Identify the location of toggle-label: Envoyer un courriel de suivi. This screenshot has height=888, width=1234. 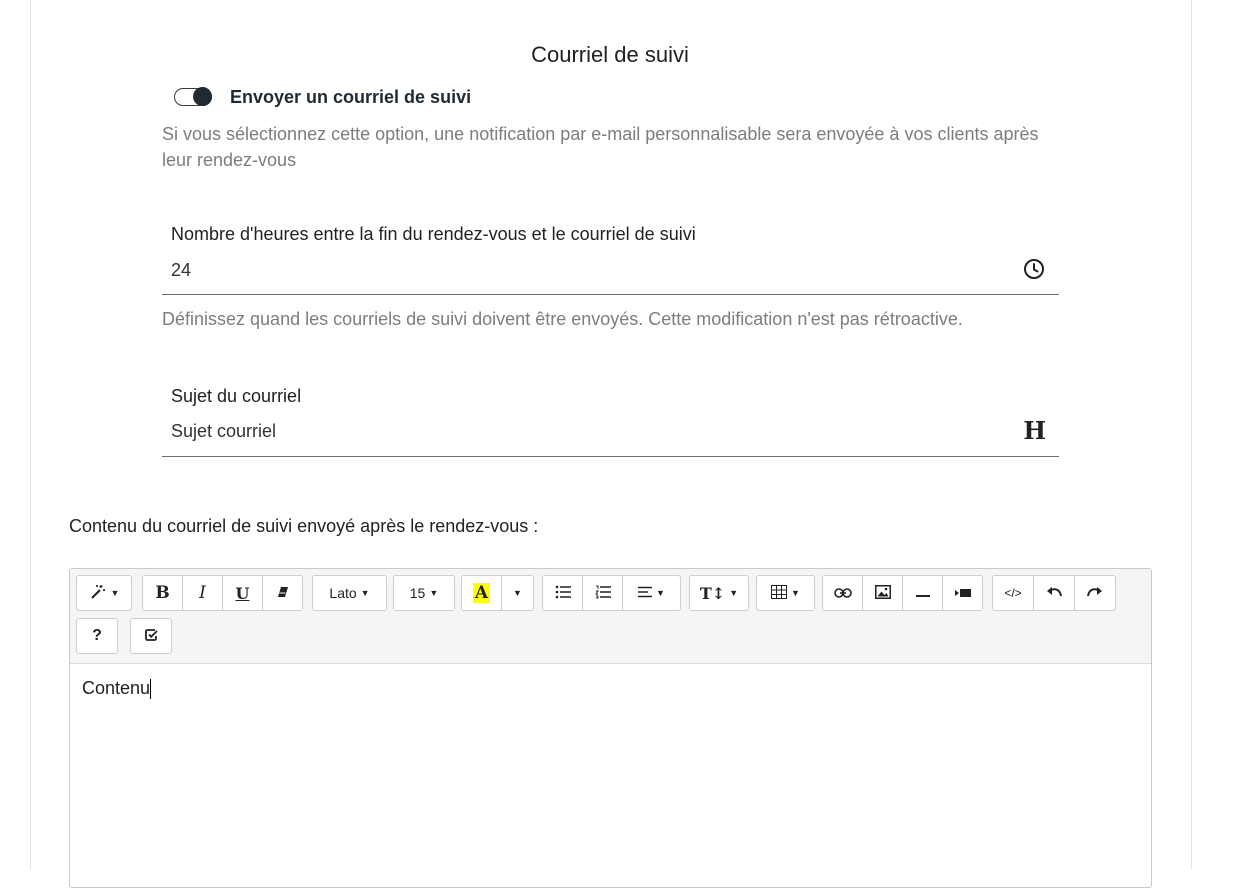
(351, 96).